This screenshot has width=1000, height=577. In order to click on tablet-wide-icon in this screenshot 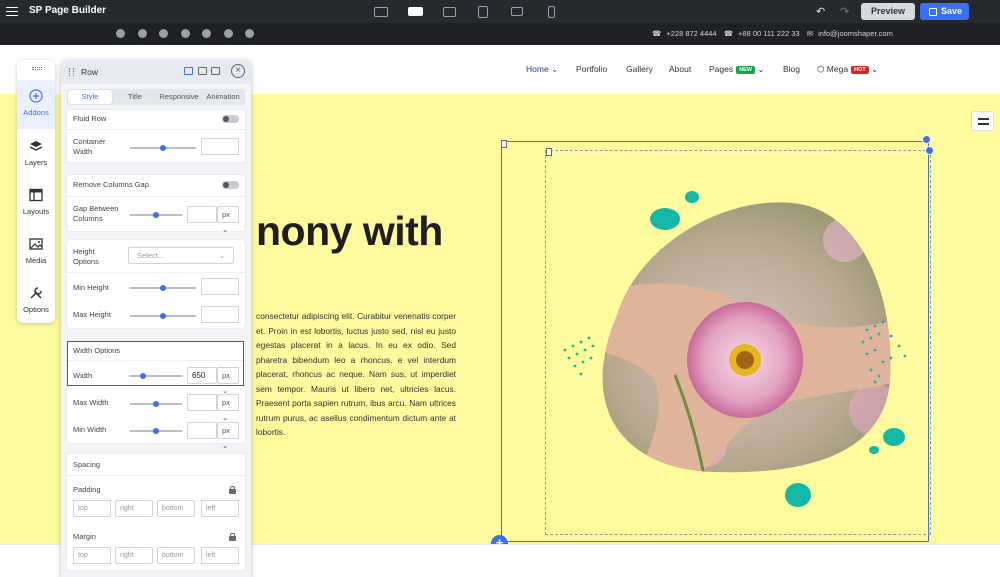, I will do `click(517, 11)`.